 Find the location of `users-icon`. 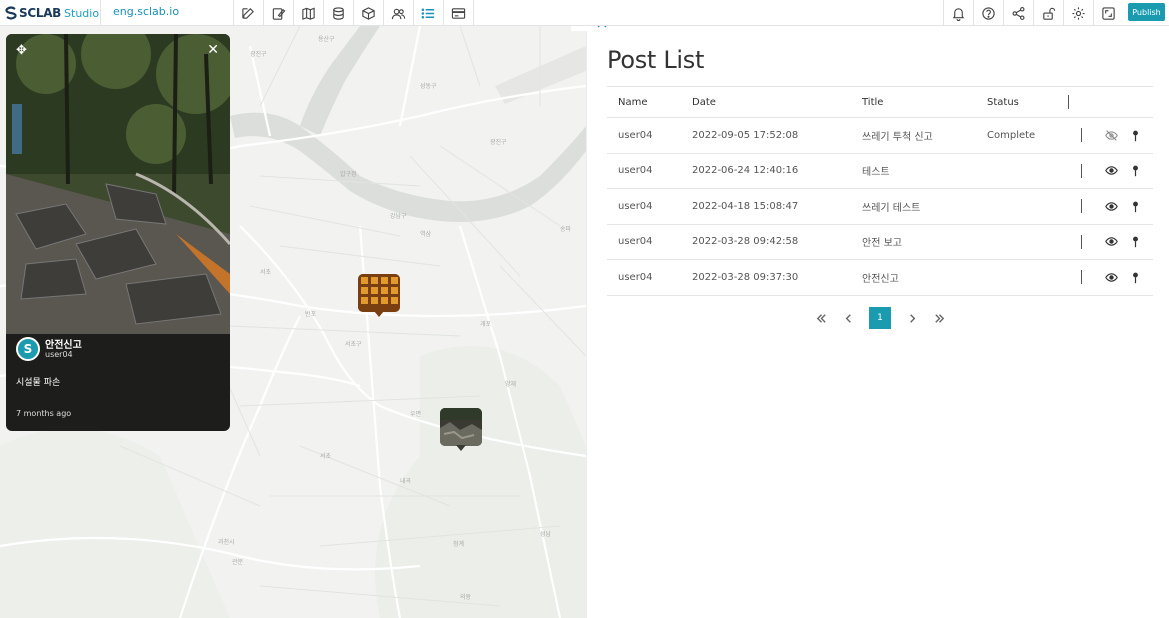

users-icon is located at coordinates (398, 13).